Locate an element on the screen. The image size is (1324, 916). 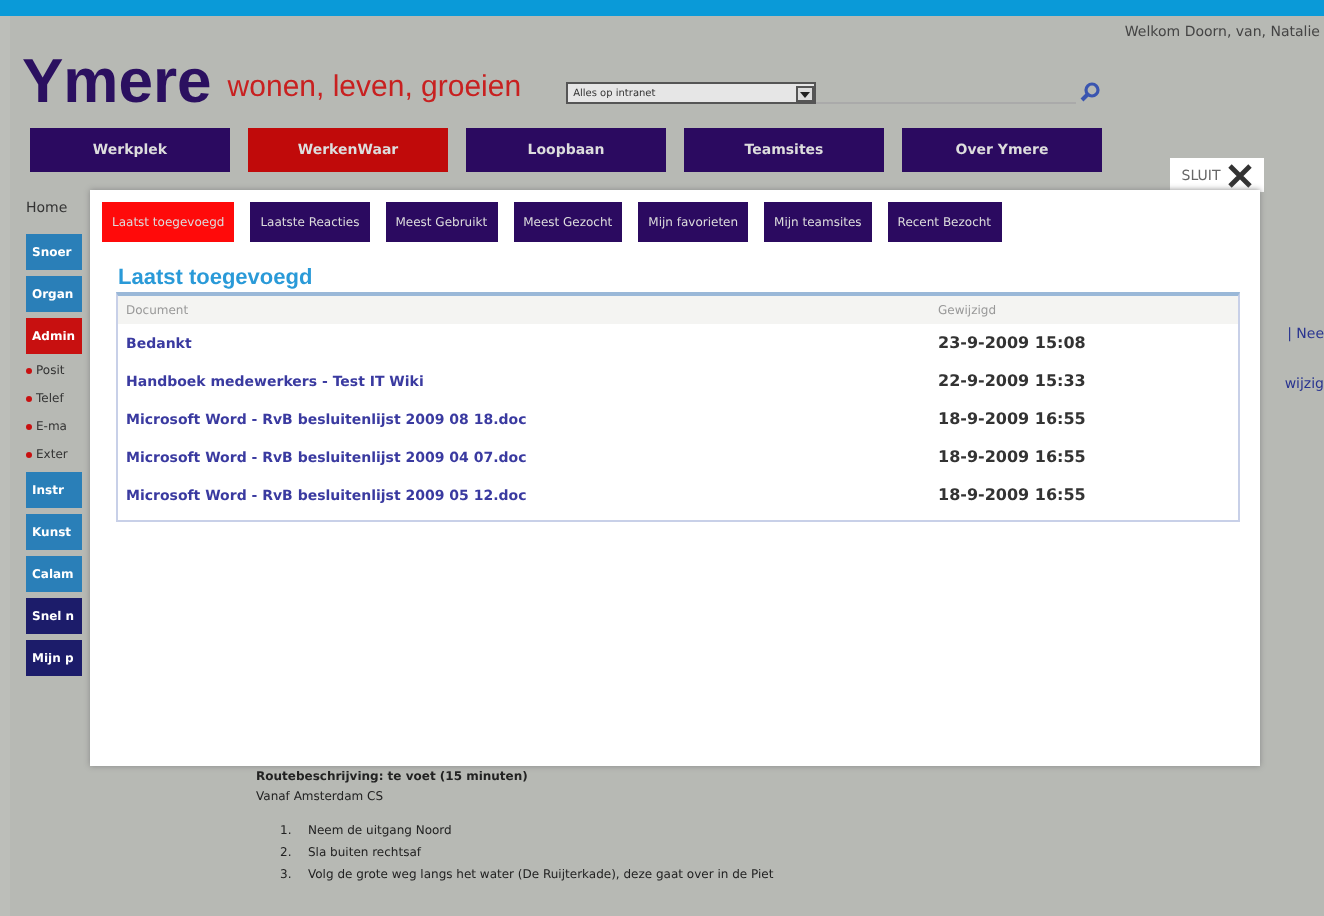
logo: Ymere is located at coordinates (117, 82).